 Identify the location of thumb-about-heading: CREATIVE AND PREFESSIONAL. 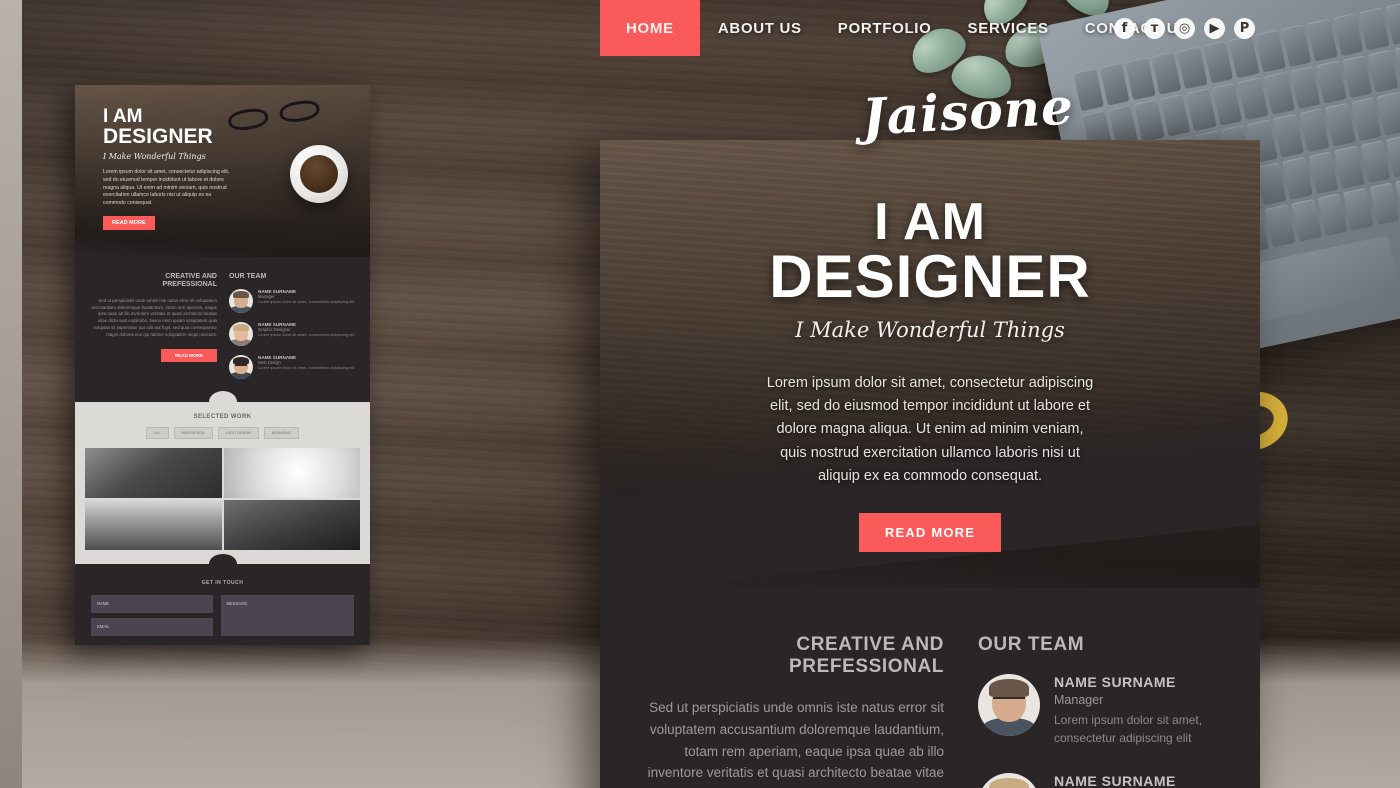
(153, 281).